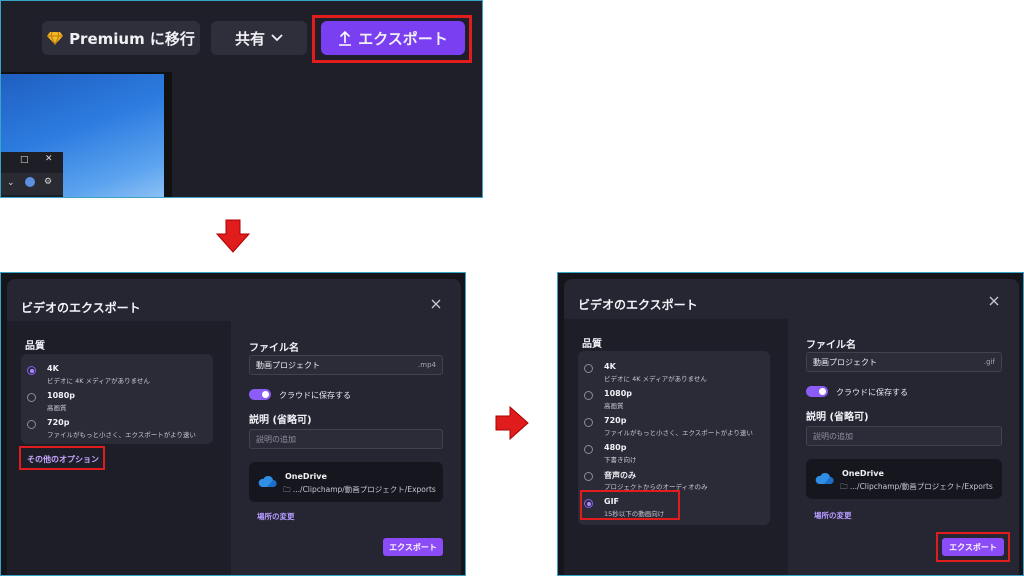  I want to click on share-button: 共有, so click(259, 38).